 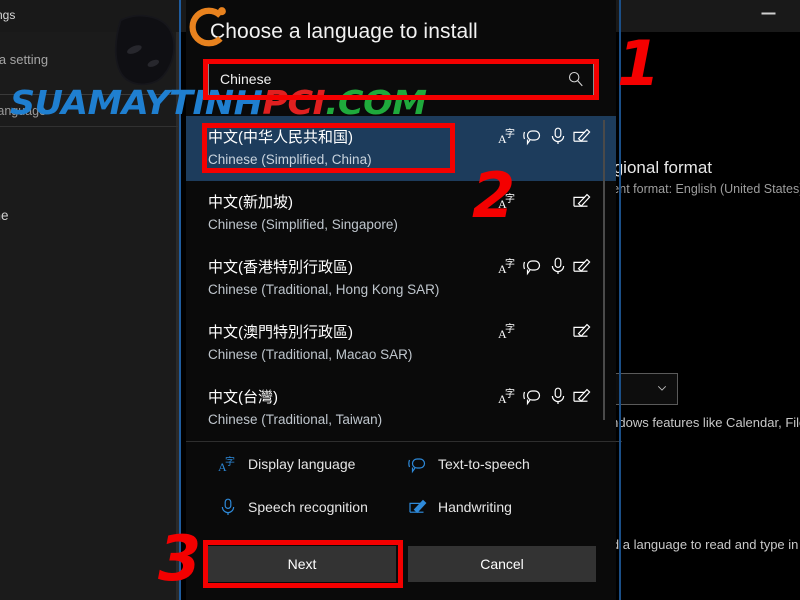 I want to click on legend-display-language: A 字 Display language, so click(x=286, y=464).